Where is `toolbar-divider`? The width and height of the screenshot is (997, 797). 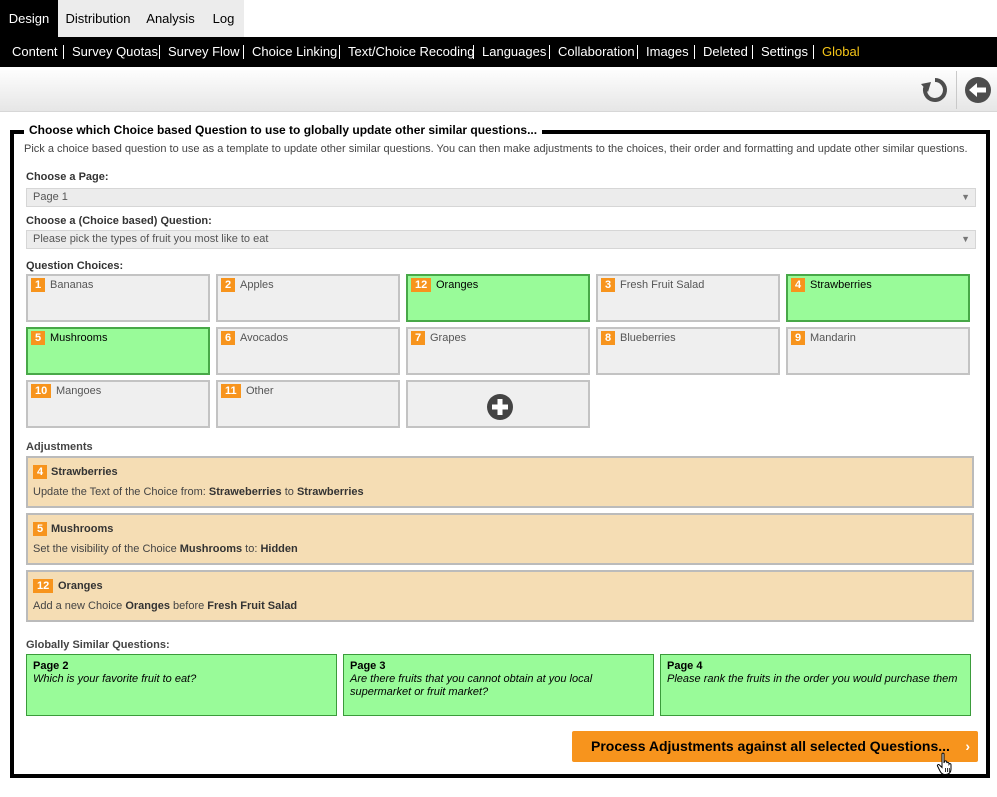
toolbar-divider is located at coordinates (956, 90).